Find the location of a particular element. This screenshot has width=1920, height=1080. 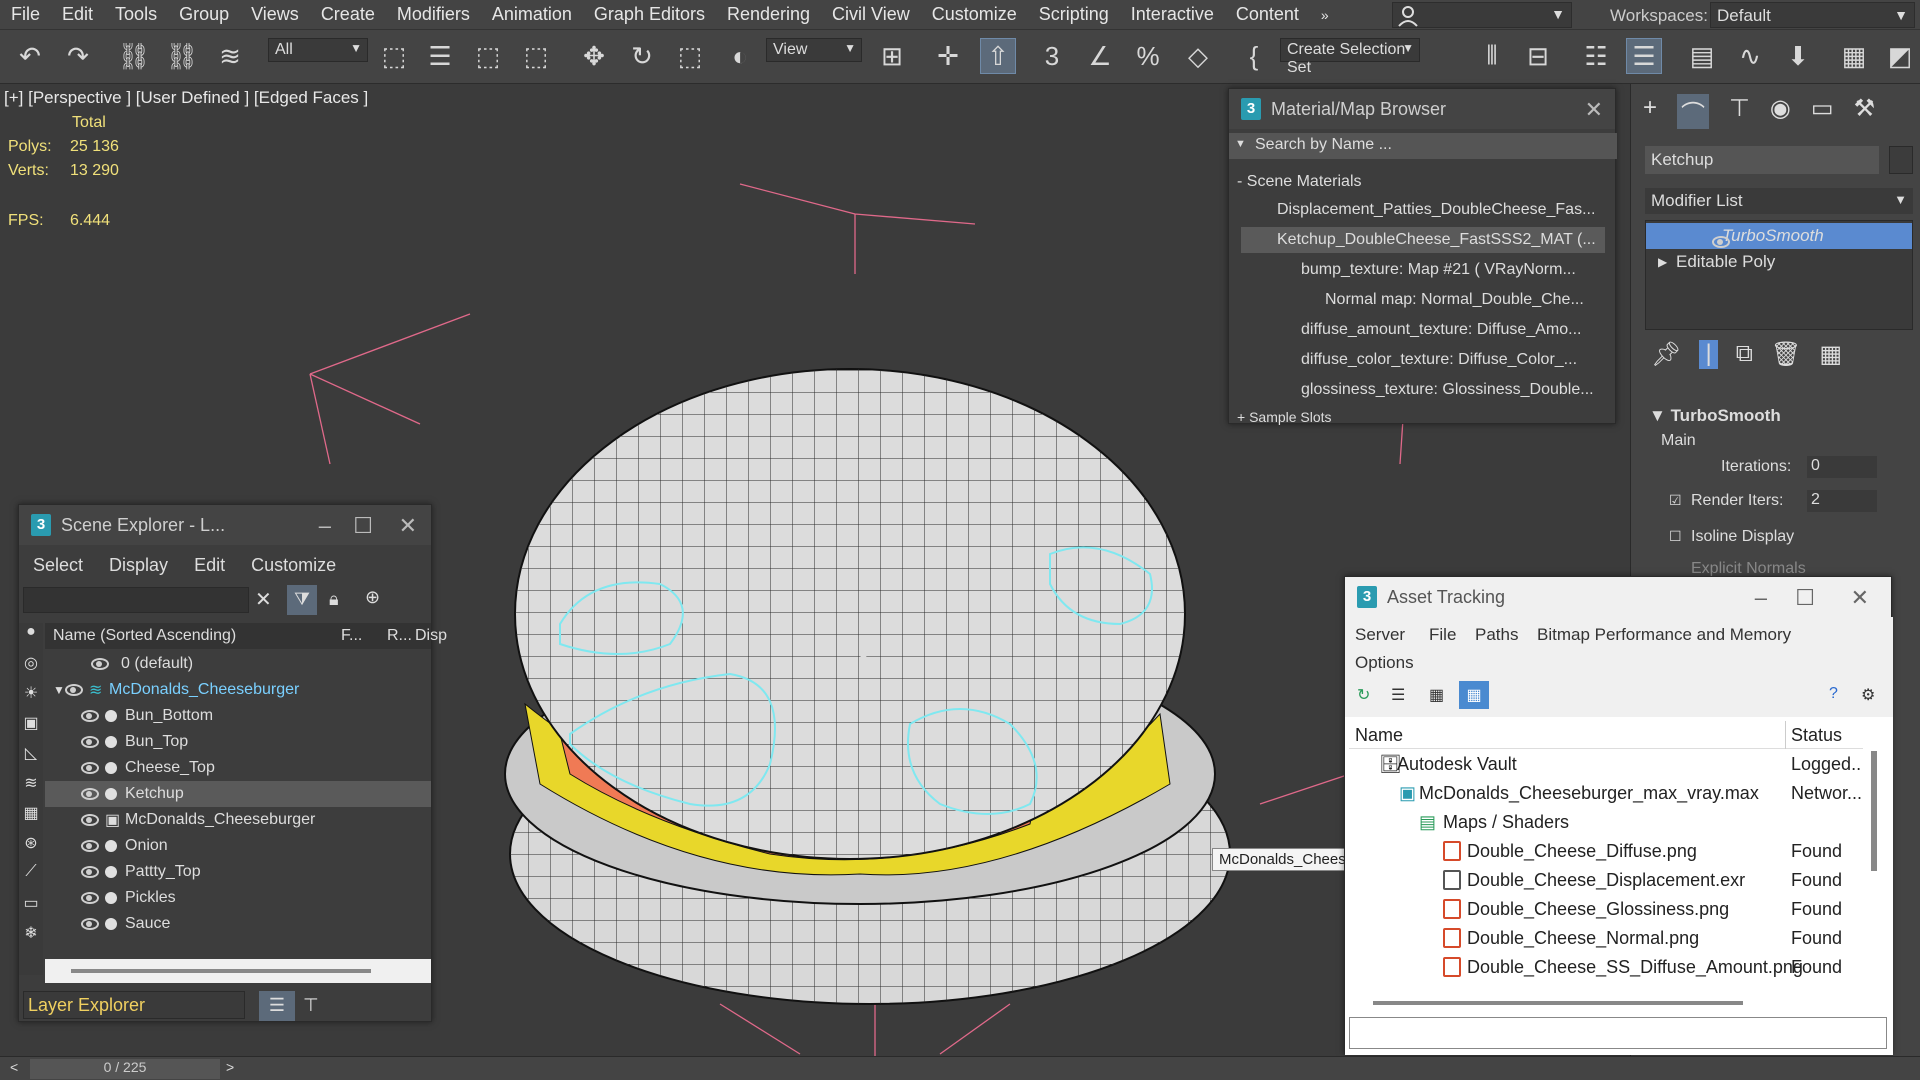

percent-snap-icon: % is located at coordinates (1148, 56).